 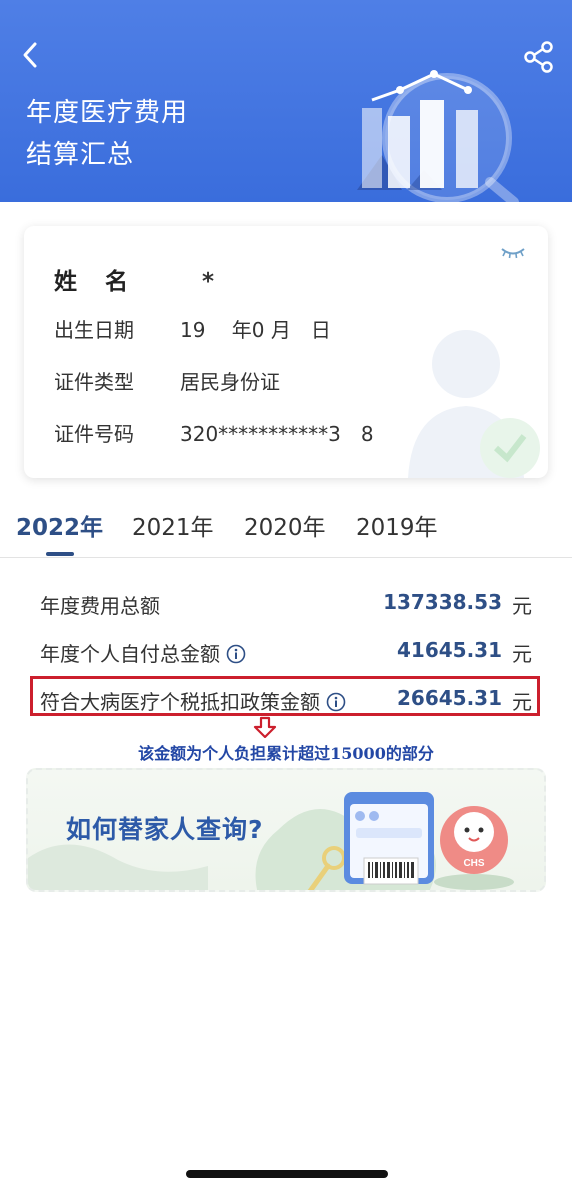 What do you see at coordinates (286, 651) in the screenshot?
I see `self-pay-row: 年度个人自付总金额 41645.31 元` at bounding box center [286, 651].